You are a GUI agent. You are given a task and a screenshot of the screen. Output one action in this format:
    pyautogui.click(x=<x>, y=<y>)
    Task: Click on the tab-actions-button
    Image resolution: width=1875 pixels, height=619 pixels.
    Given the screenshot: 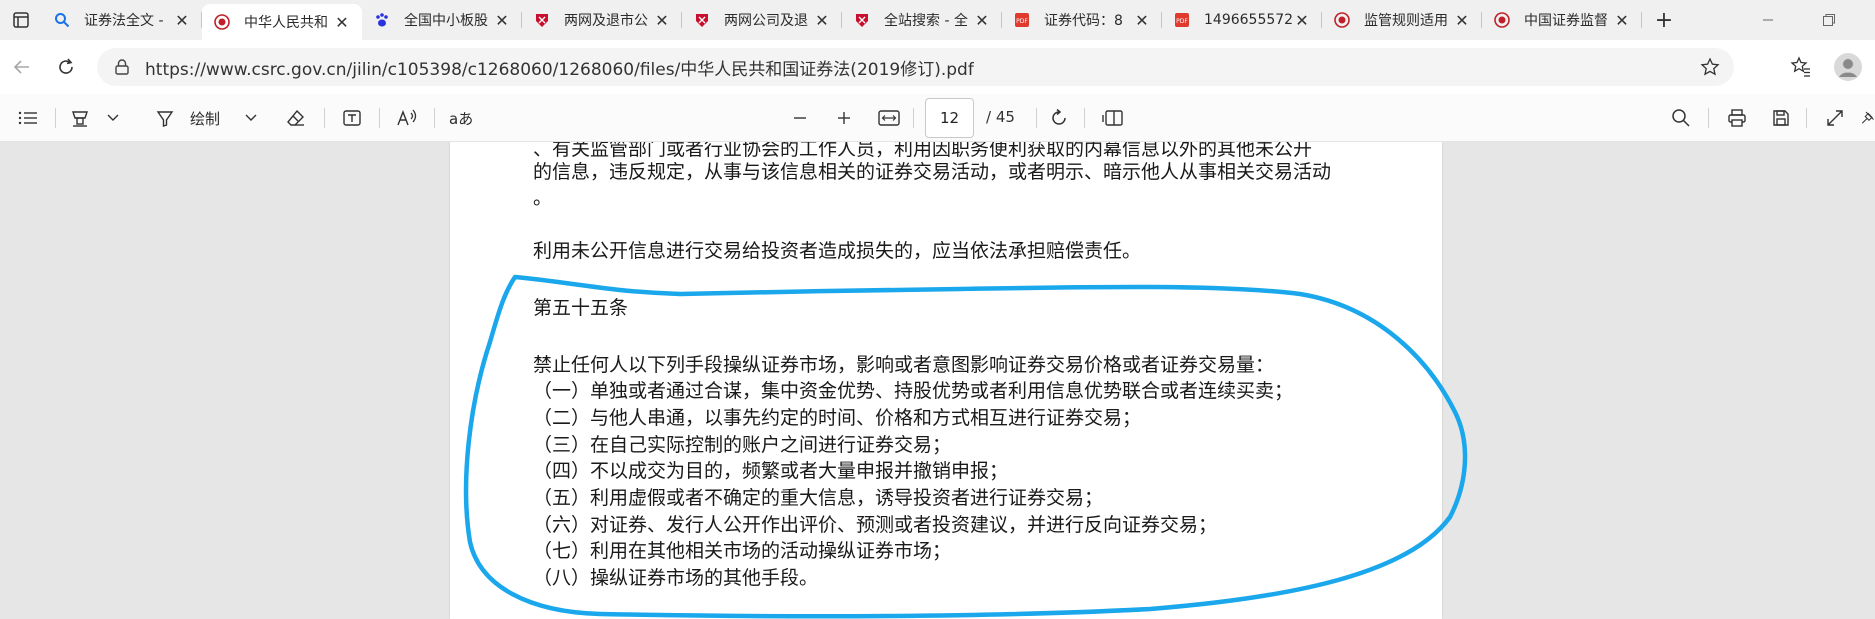 What is the action you would take?
    pyautogui.click(x=21, y=20)
    